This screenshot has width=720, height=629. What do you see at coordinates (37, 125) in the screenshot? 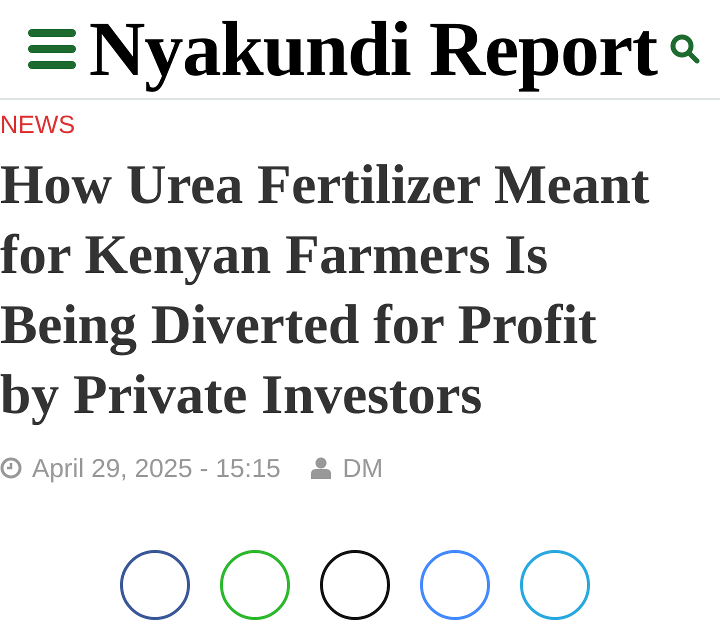
I see `category-link: NEWS` at bounding box center [37, 125].